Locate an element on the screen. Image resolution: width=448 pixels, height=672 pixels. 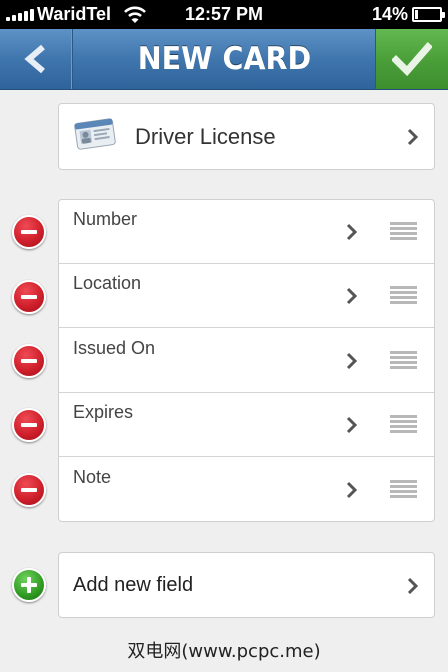
navigation-bar: NEW CARD is located at coordinates (224, 59).